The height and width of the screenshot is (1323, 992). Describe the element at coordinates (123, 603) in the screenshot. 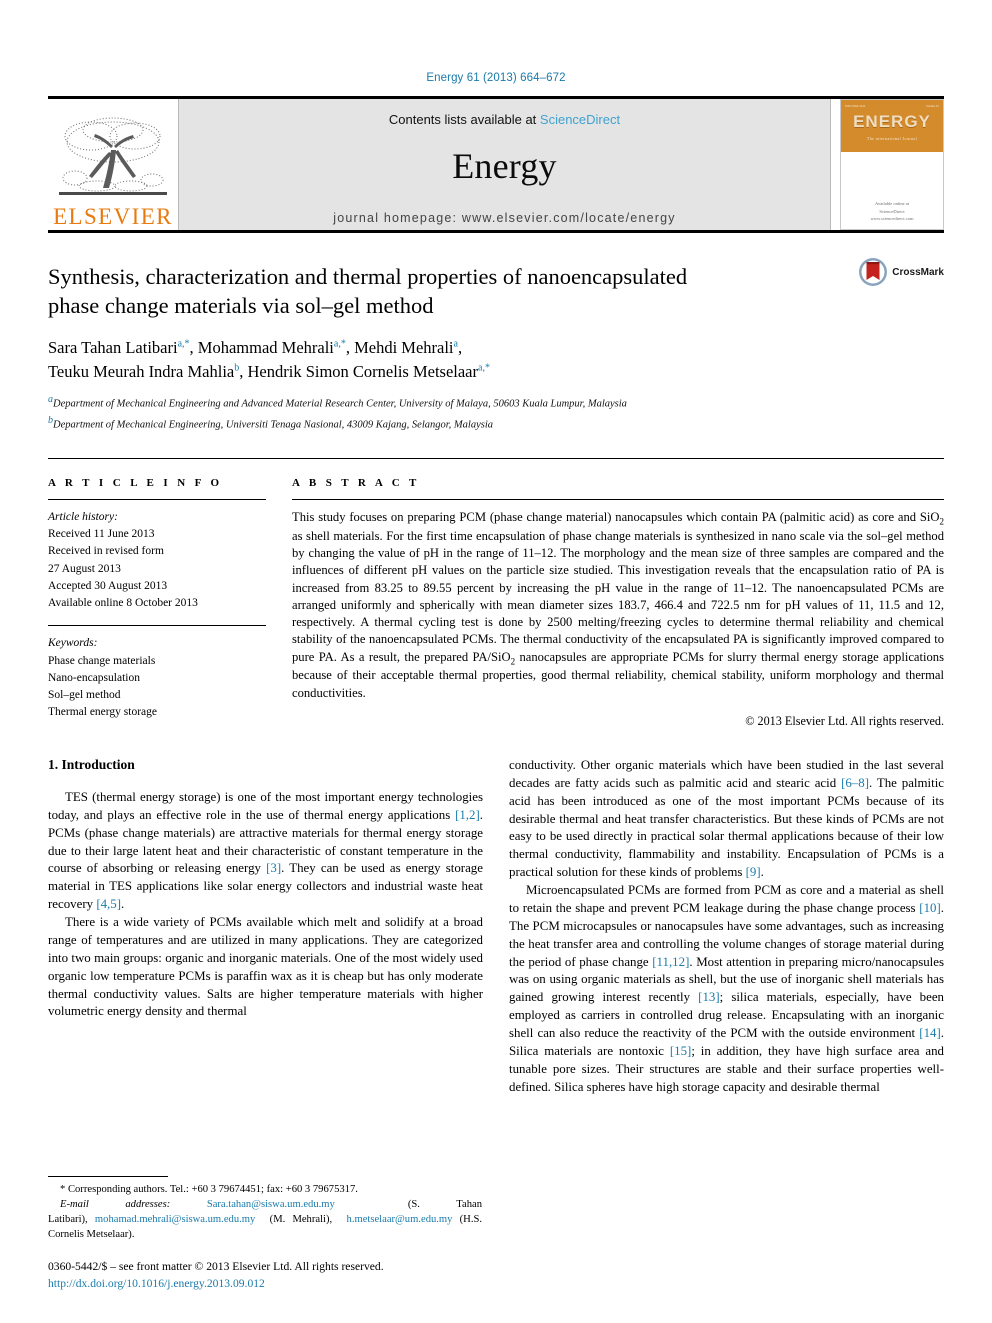

I see `article-history-item: Available online 8 October 2013` at that location.